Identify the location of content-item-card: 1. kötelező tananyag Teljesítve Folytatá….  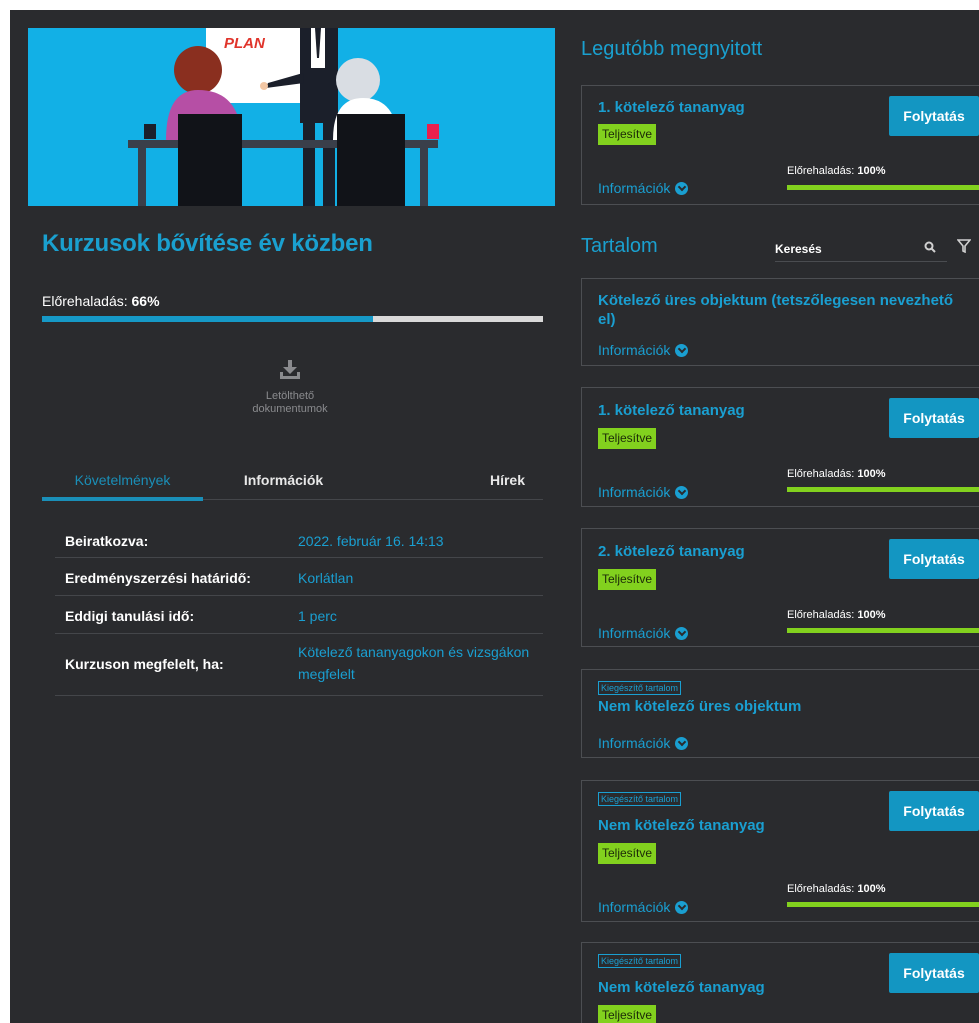
(780, 447).